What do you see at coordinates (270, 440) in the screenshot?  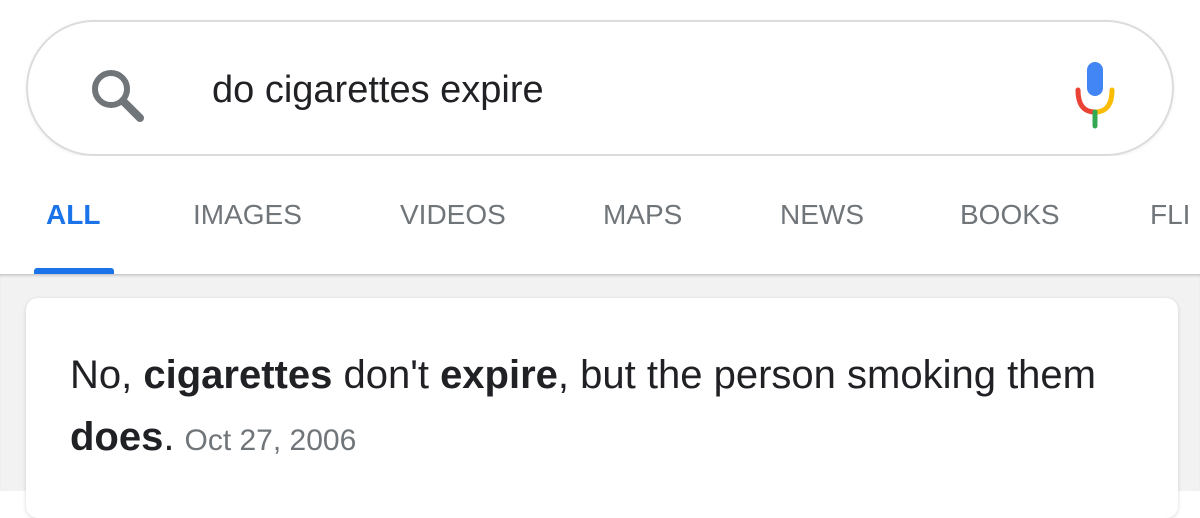 I see `answer-date: Oct 27, 2006` at bounding box center [270, 440].